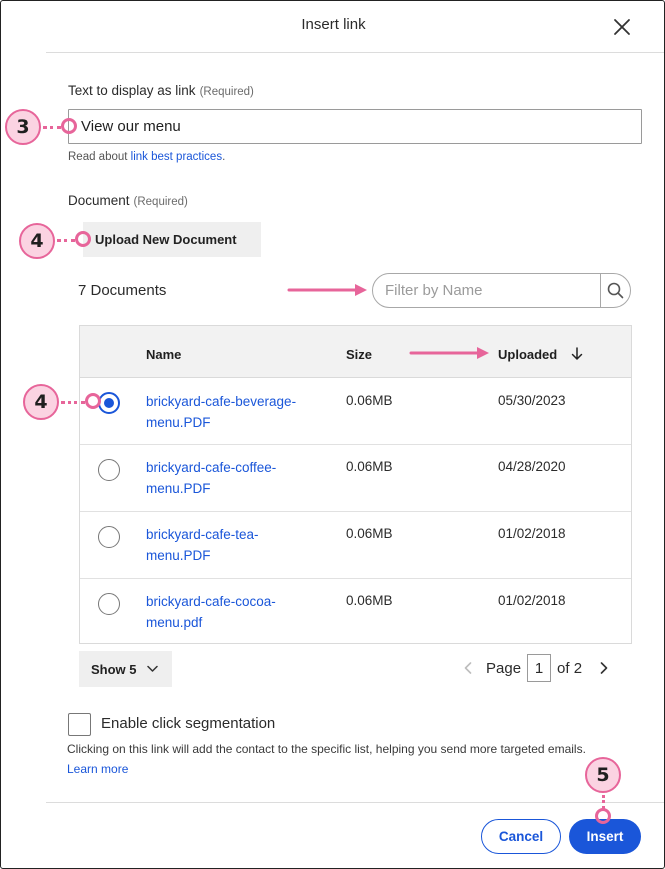  Describe the element at coordinates (122, 290) in the screenshot. I see `documents-count: 7 Documents` at that location.